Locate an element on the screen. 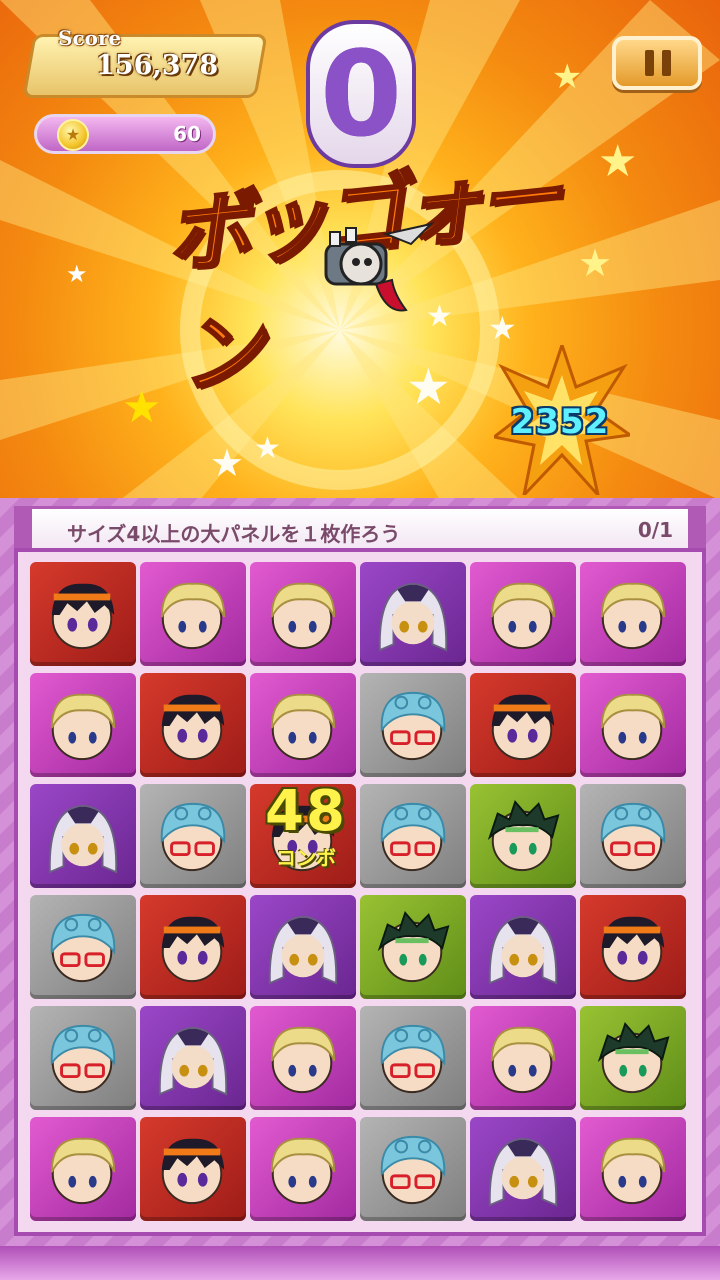  score-label: Score is located at coordinates (90, 38).